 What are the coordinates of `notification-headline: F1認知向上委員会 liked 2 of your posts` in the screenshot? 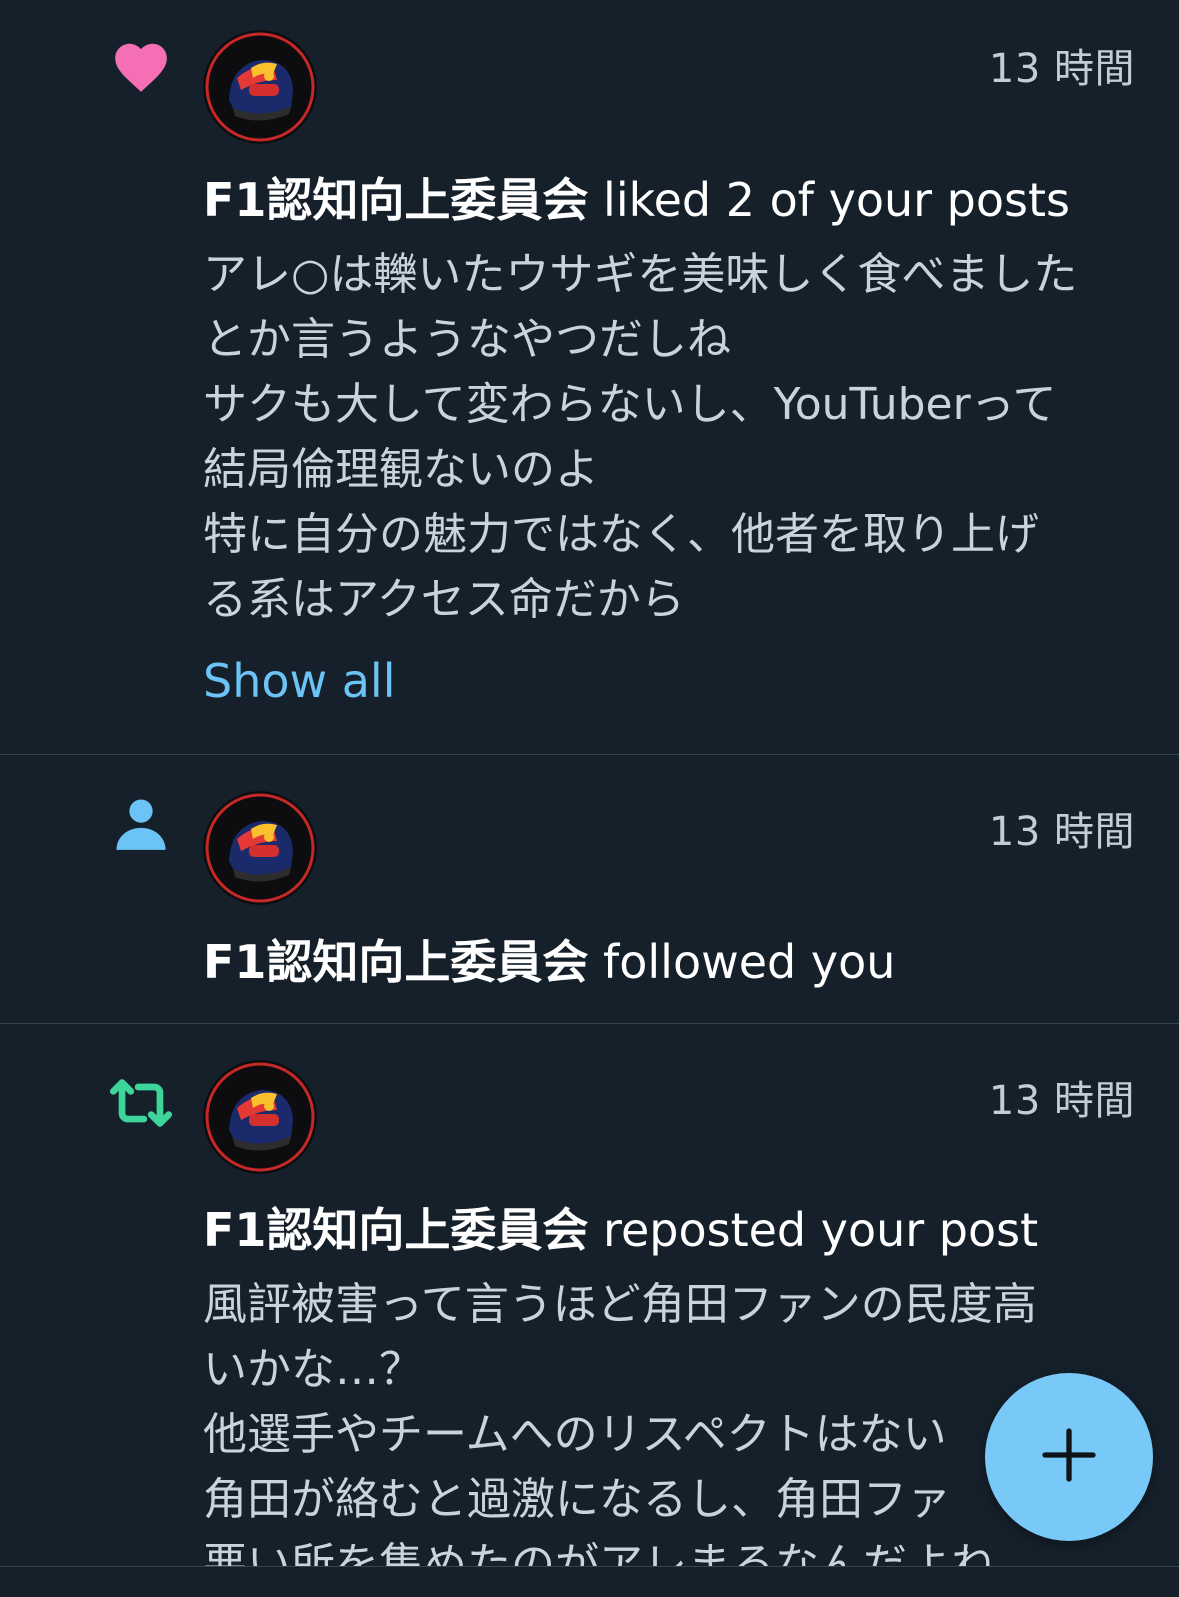 It's located at (671, 200).